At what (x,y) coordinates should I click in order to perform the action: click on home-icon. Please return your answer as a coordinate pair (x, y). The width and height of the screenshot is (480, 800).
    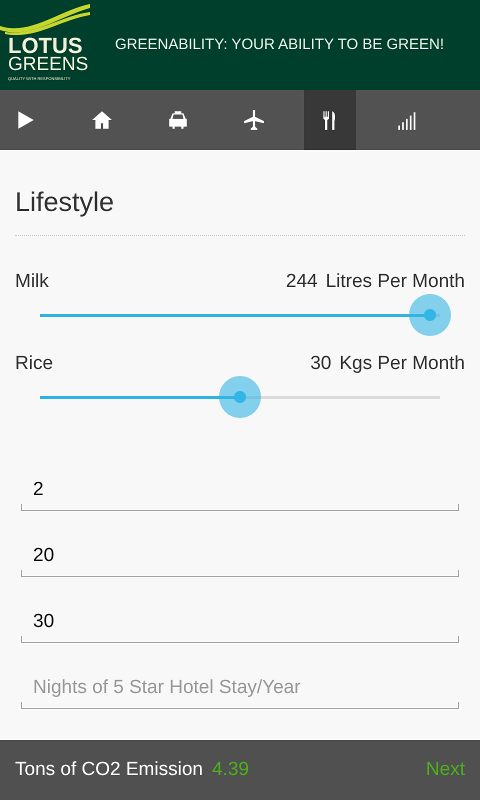
    Looking at the image, I should click on (102, 120).